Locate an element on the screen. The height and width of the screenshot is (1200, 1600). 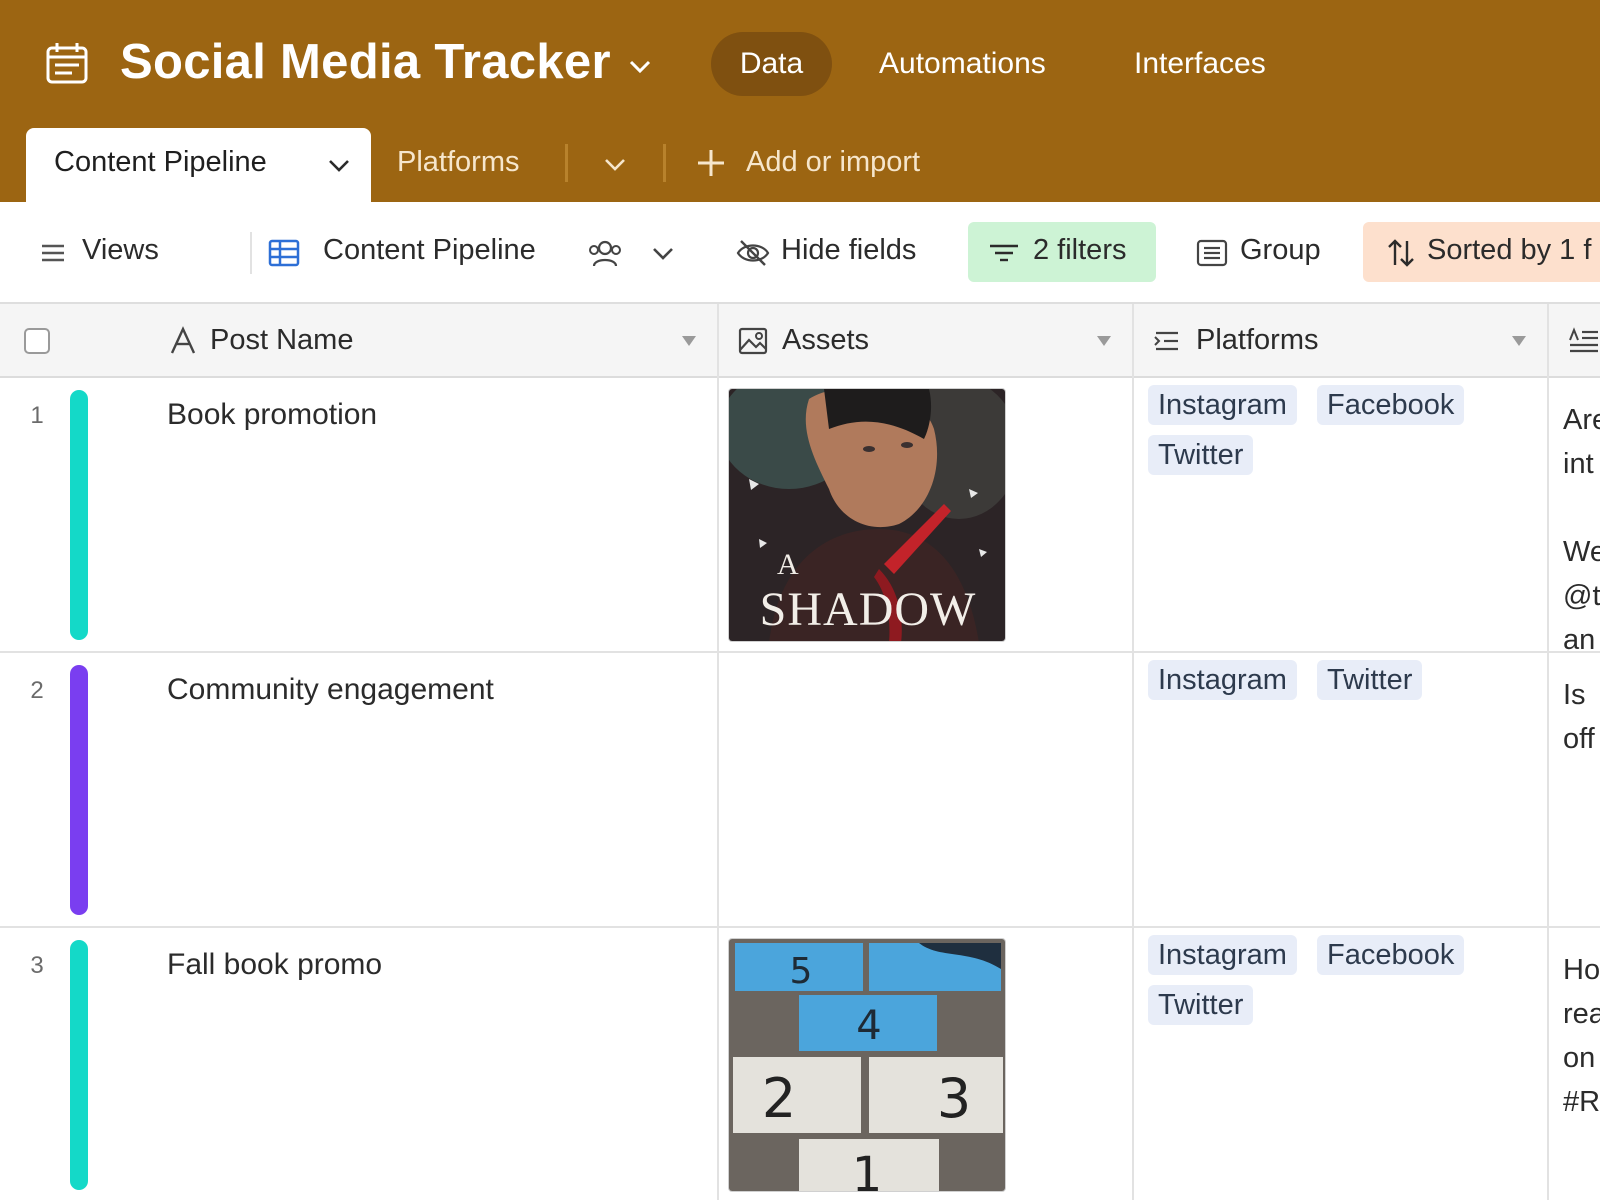
add-or-import-label: Add or import is located at coordinates (833, 162).